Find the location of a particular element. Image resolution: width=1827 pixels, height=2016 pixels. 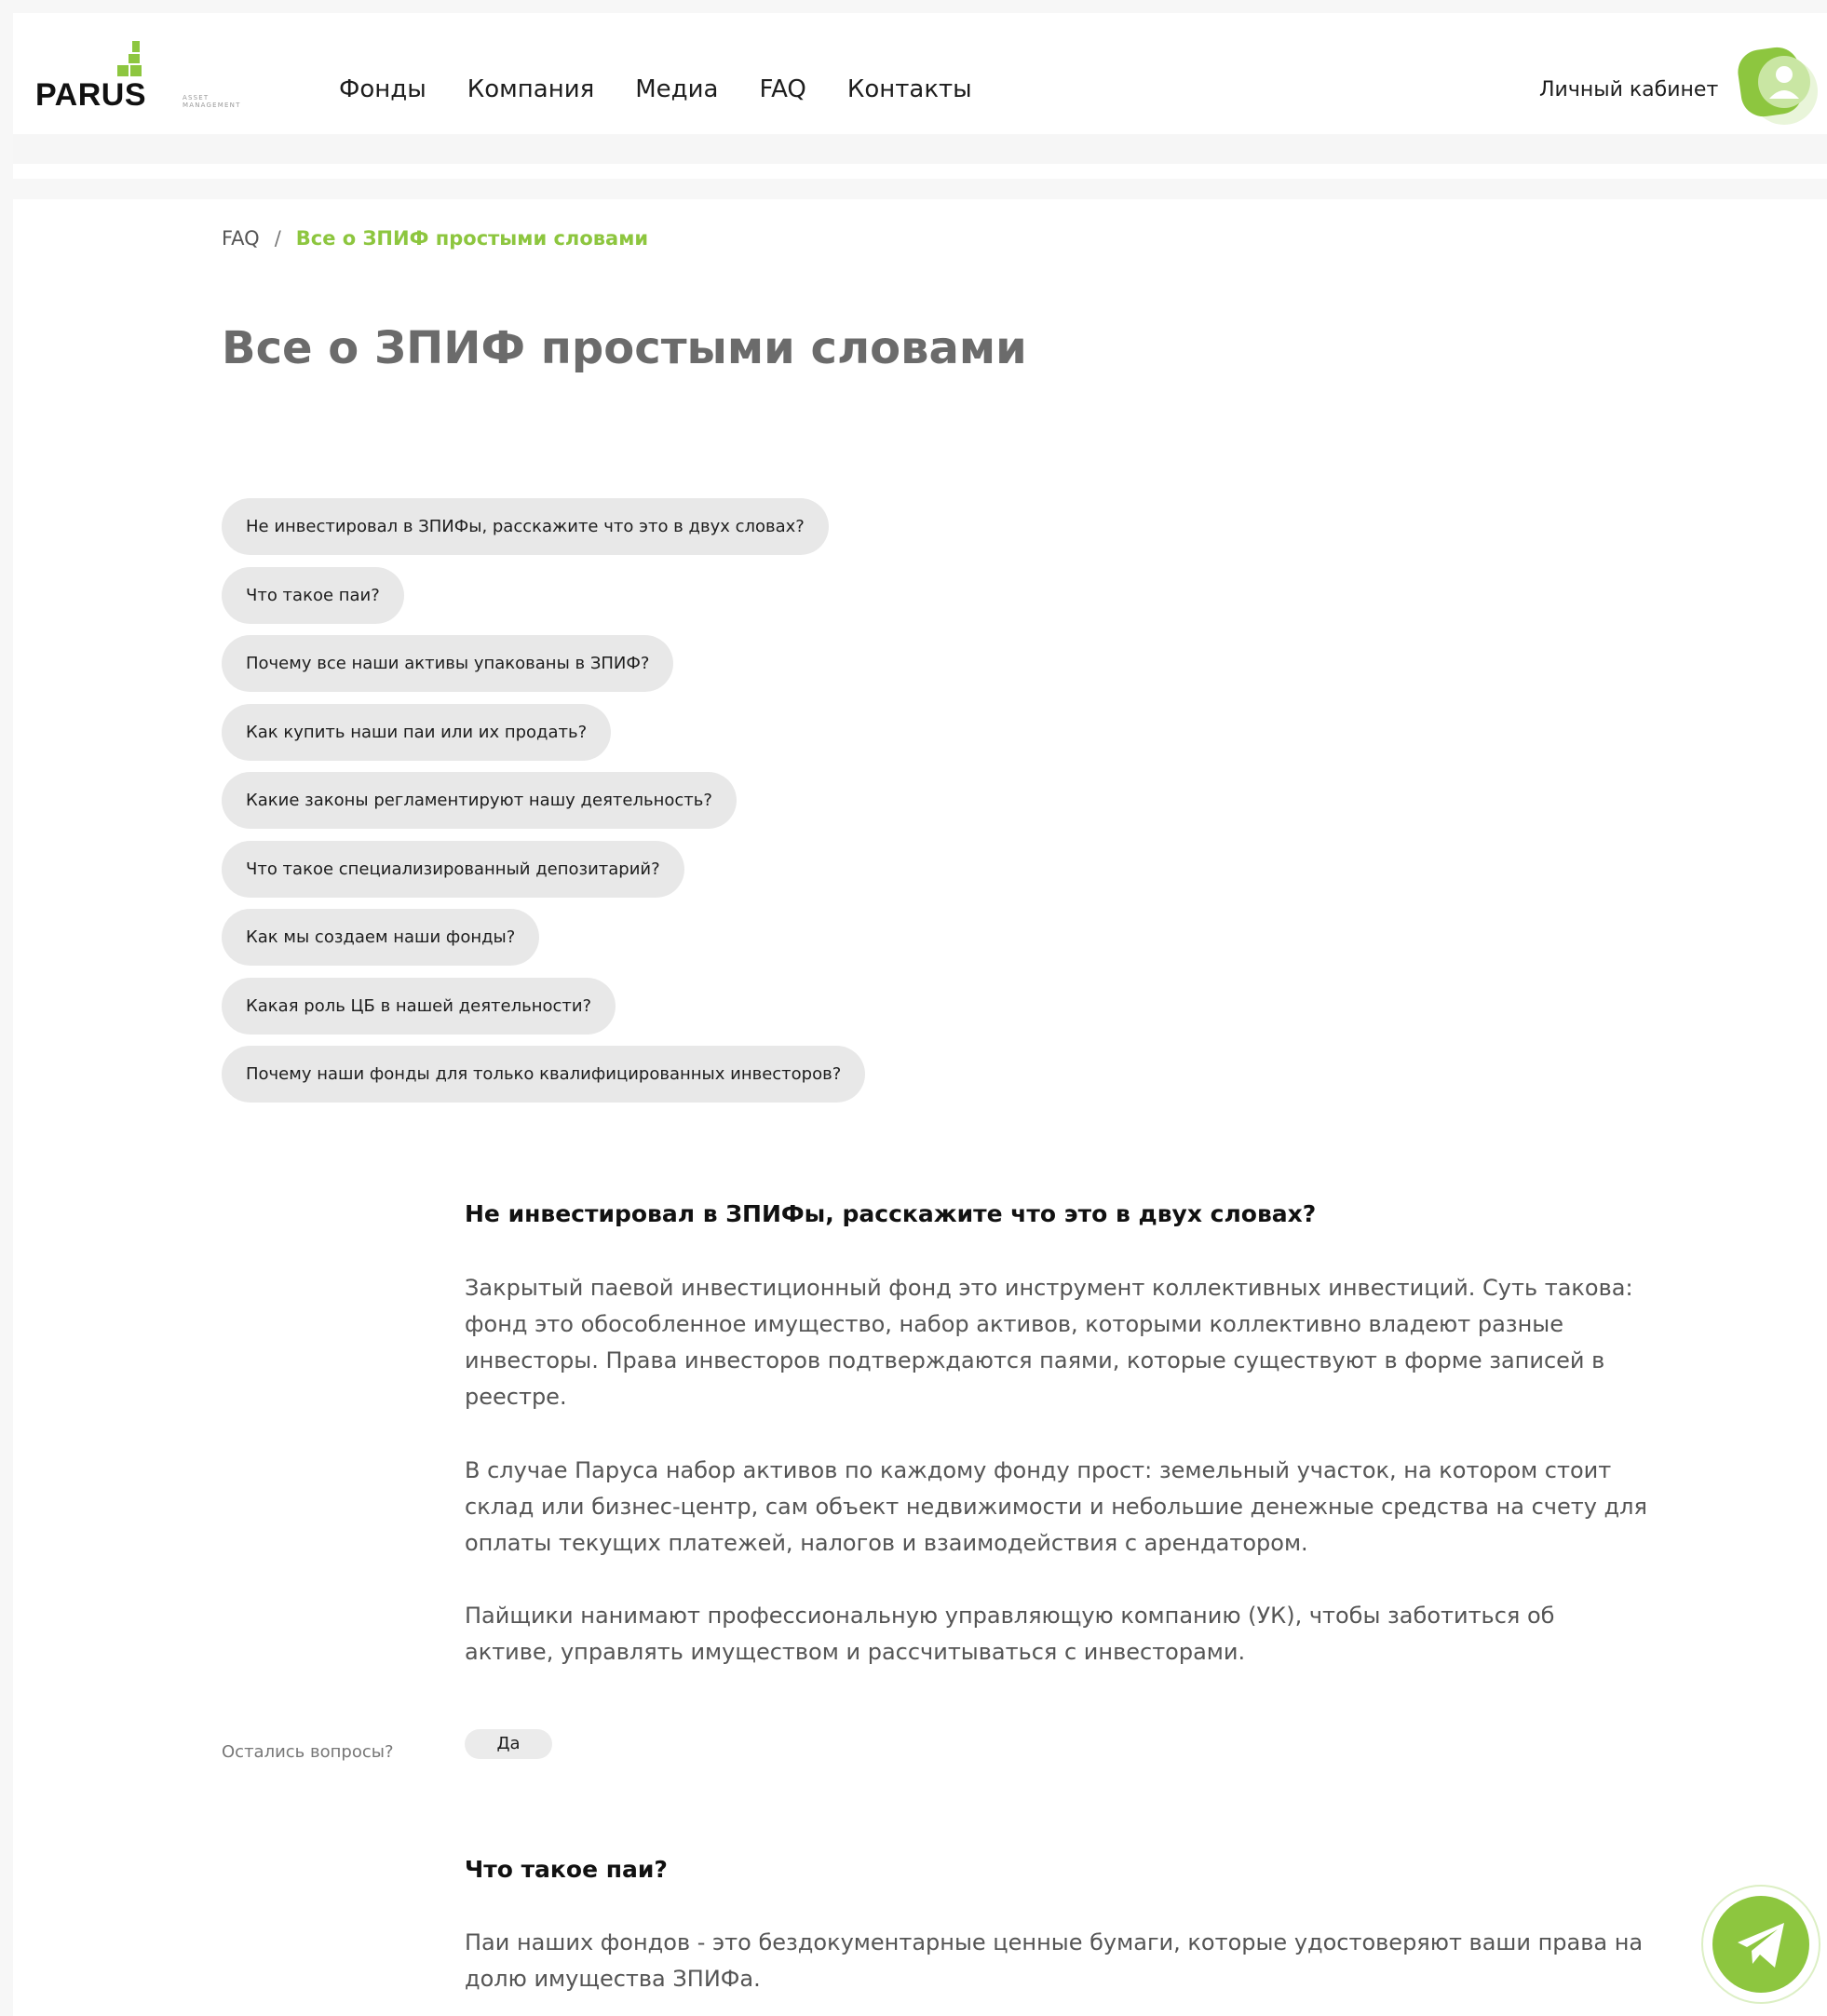

question-pill: Как купить наши паи или их продать? is located at coordinates (417, 732).